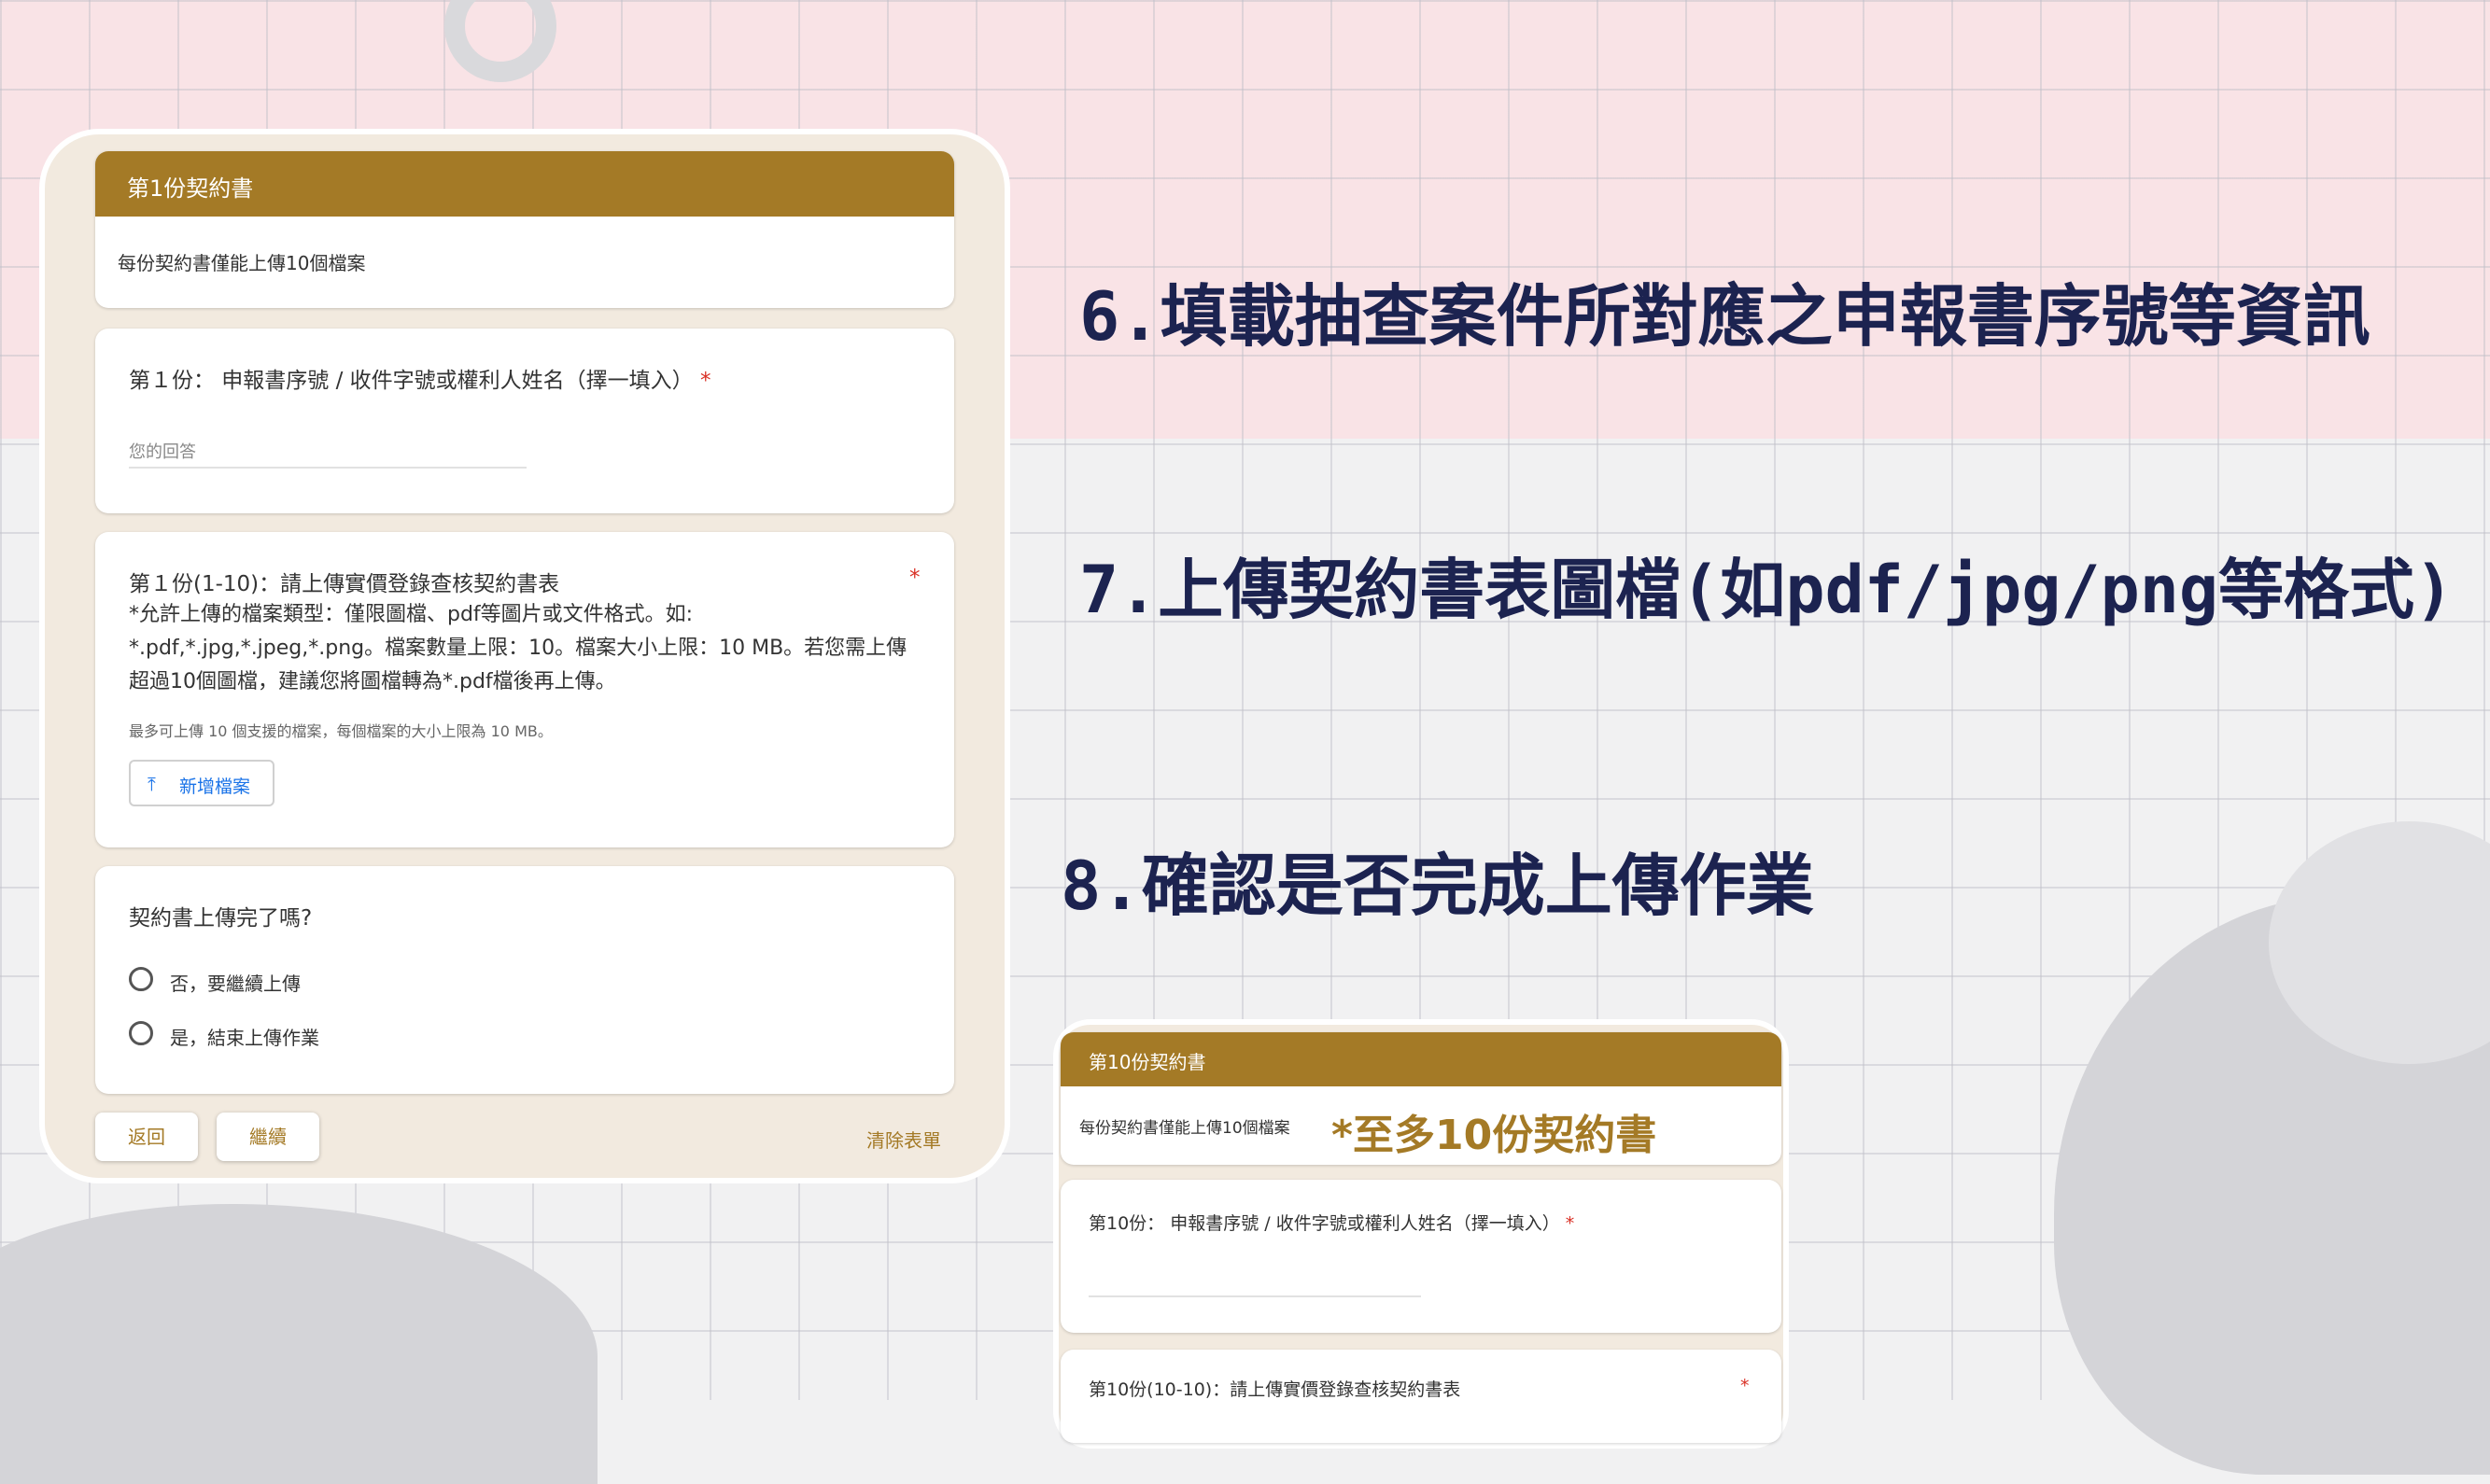 Image resolution: width=2490 pixels, height=1484 pixels. Describe the element at coordinates (146, 1137) in the screenshot. I see `back-button: 返回` at that location.